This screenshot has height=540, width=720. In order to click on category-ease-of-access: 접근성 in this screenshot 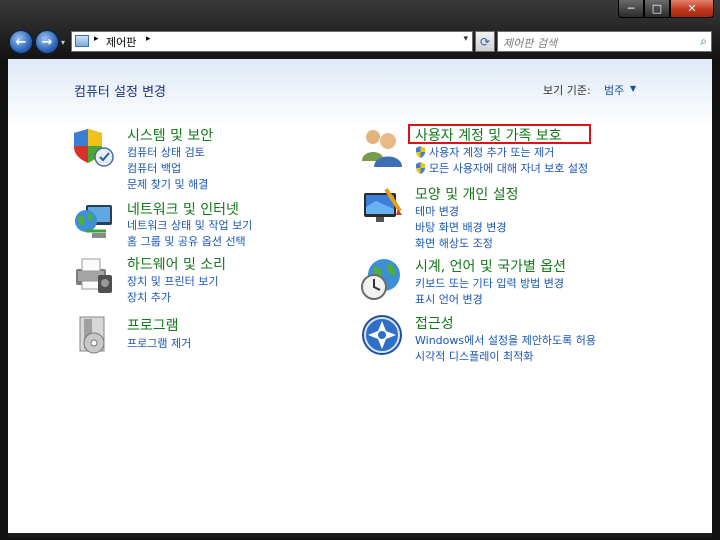, I will do `click(434, 323)`.